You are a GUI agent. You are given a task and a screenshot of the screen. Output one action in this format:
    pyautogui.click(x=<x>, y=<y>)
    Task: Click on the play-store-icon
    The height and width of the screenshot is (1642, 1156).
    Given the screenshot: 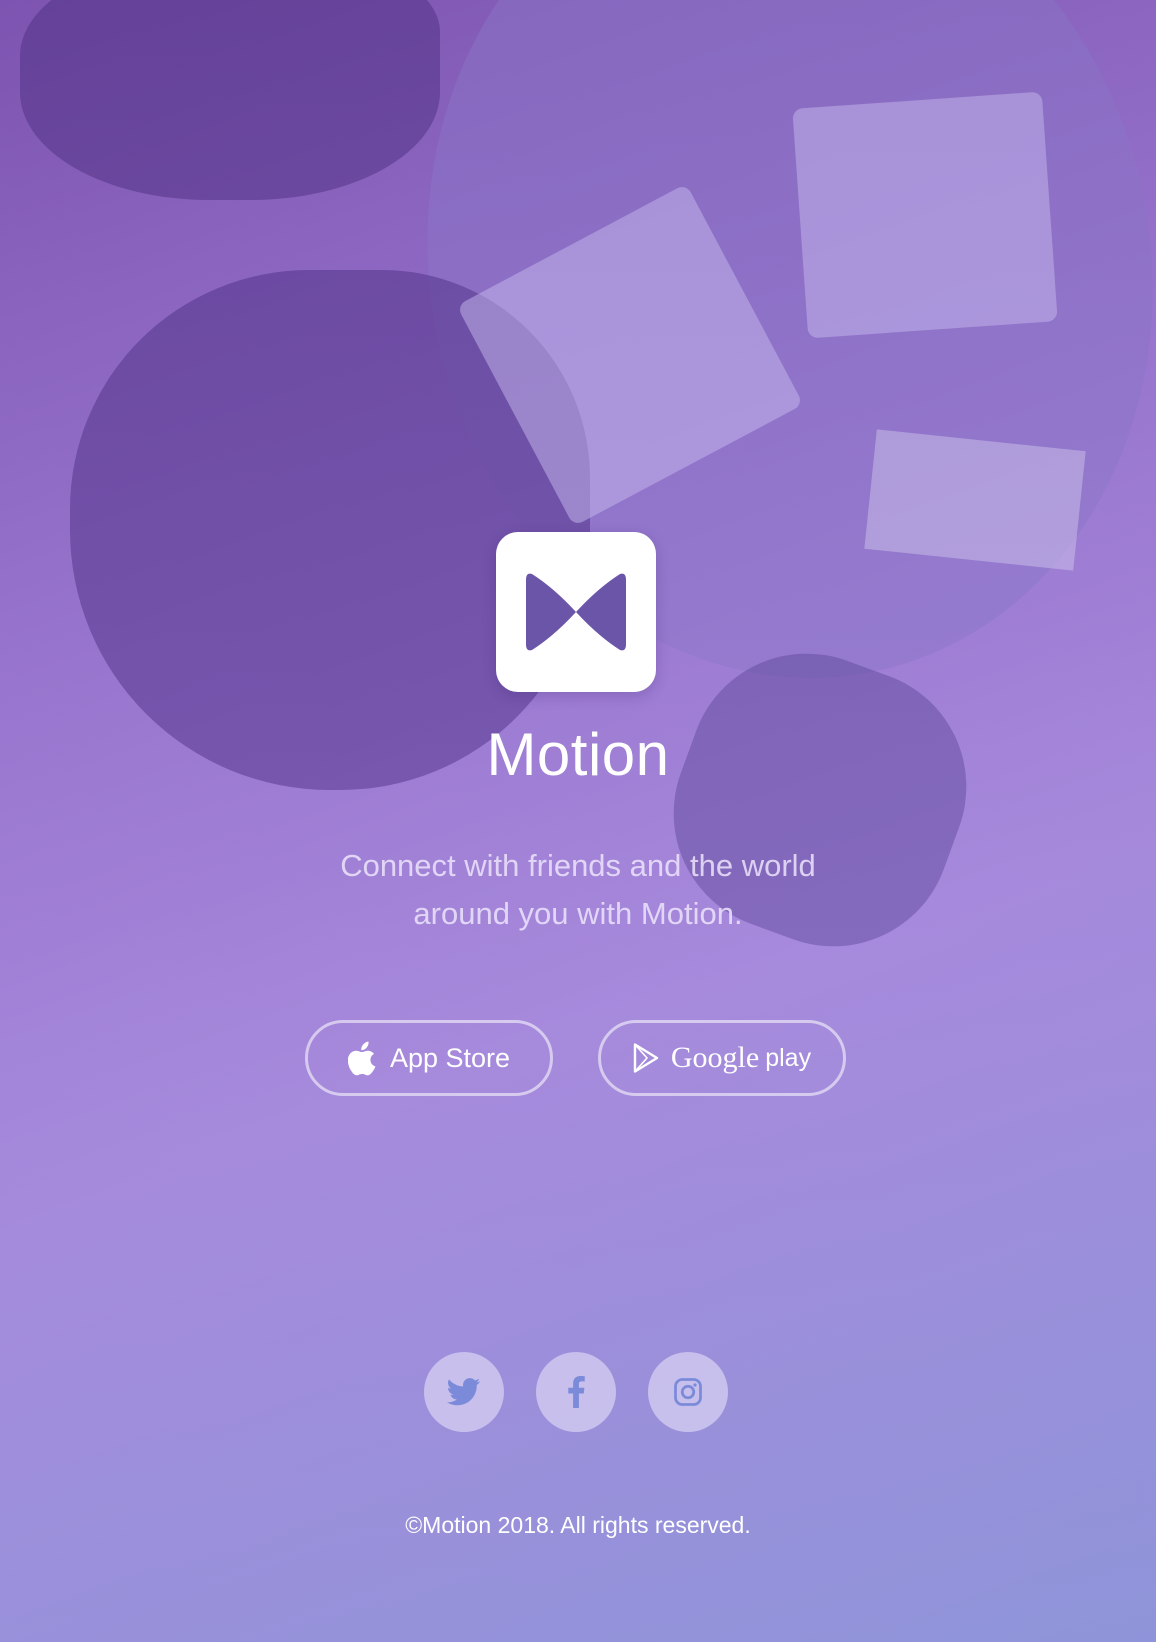 What is the action you would take?
    pyautogui.click(x=646, y=1058)
    